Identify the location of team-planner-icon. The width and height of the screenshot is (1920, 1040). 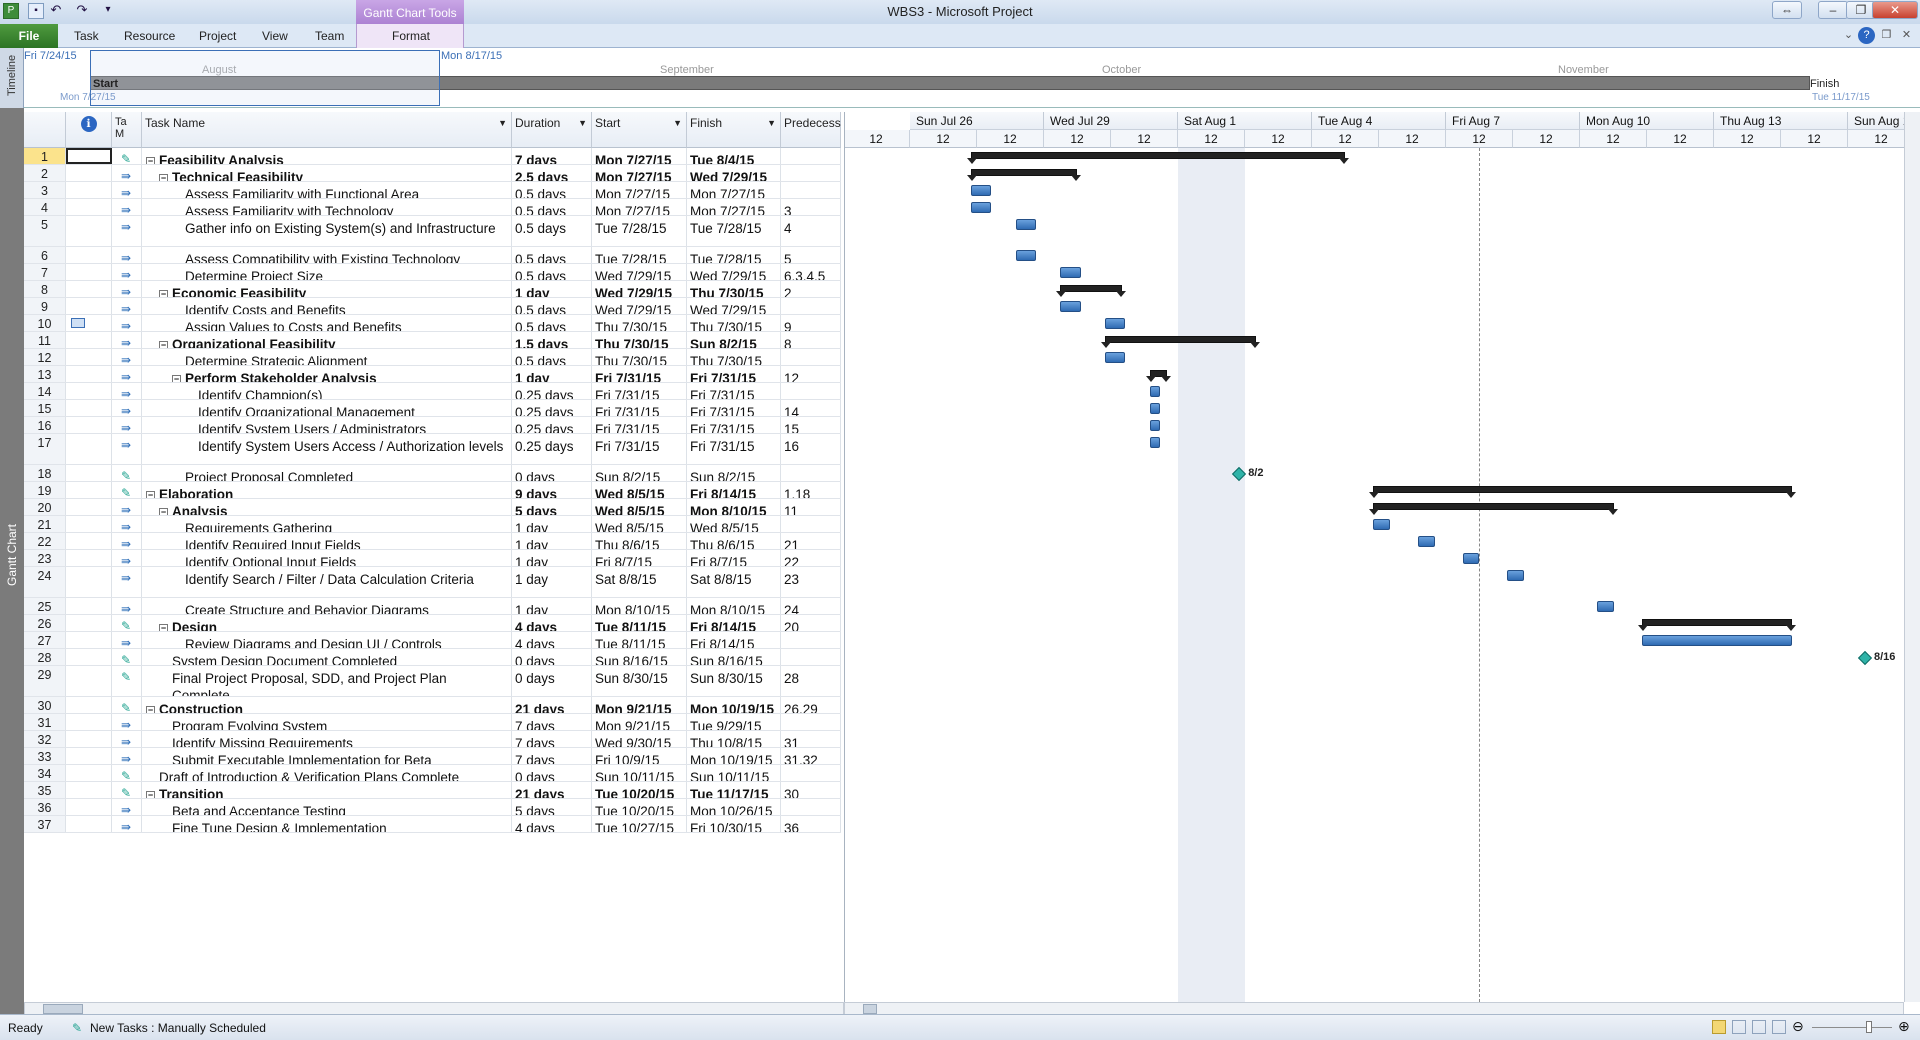
(1759, 1027).